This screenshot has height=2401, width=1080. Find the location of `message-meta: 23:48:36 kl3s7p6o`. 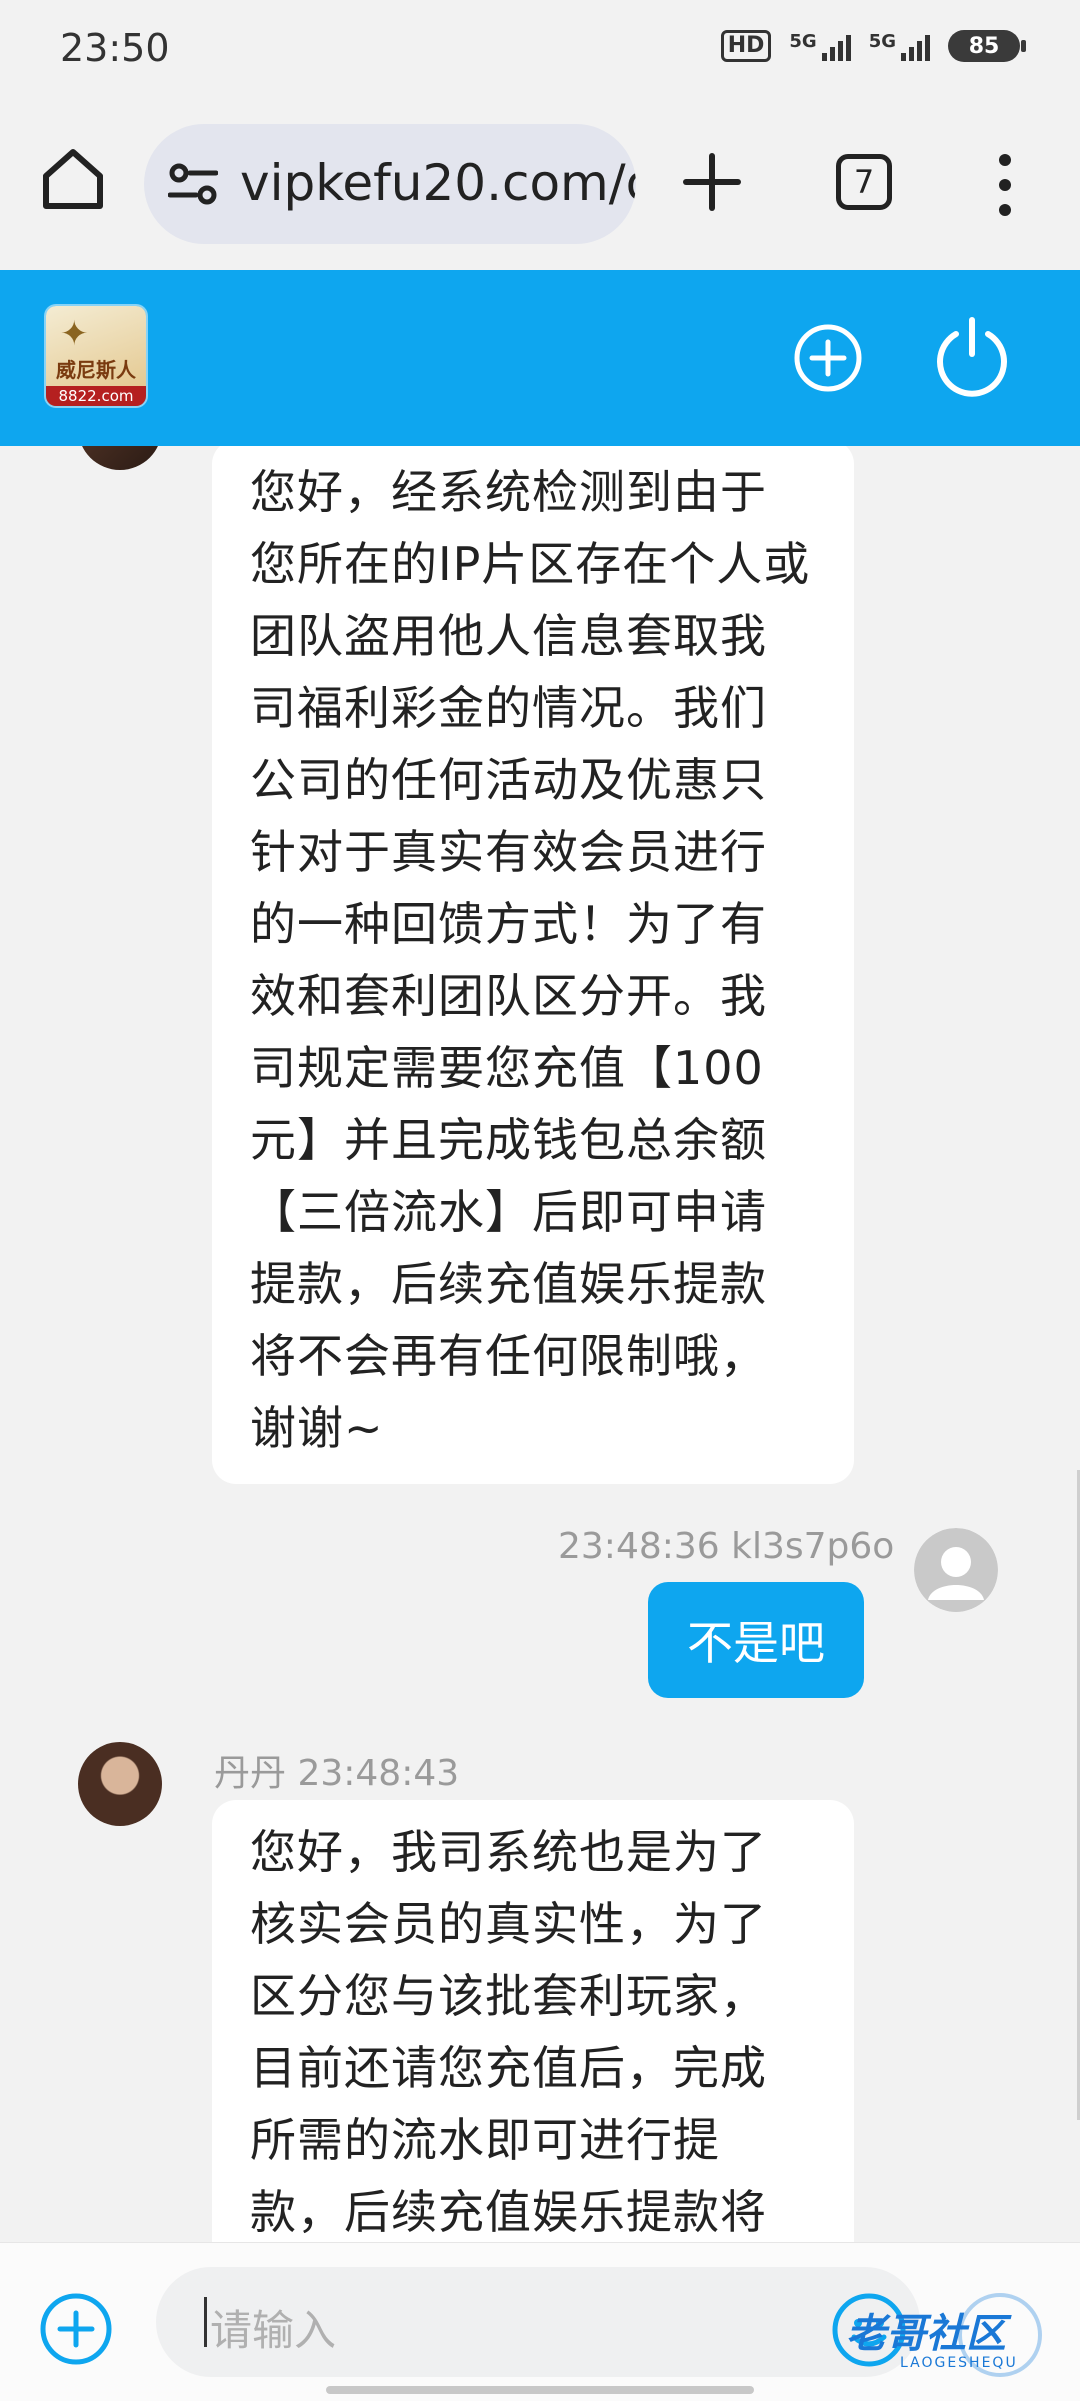

message-meta: 23:48:36 kl3s7p6o is located at coordinates (726, 1546).